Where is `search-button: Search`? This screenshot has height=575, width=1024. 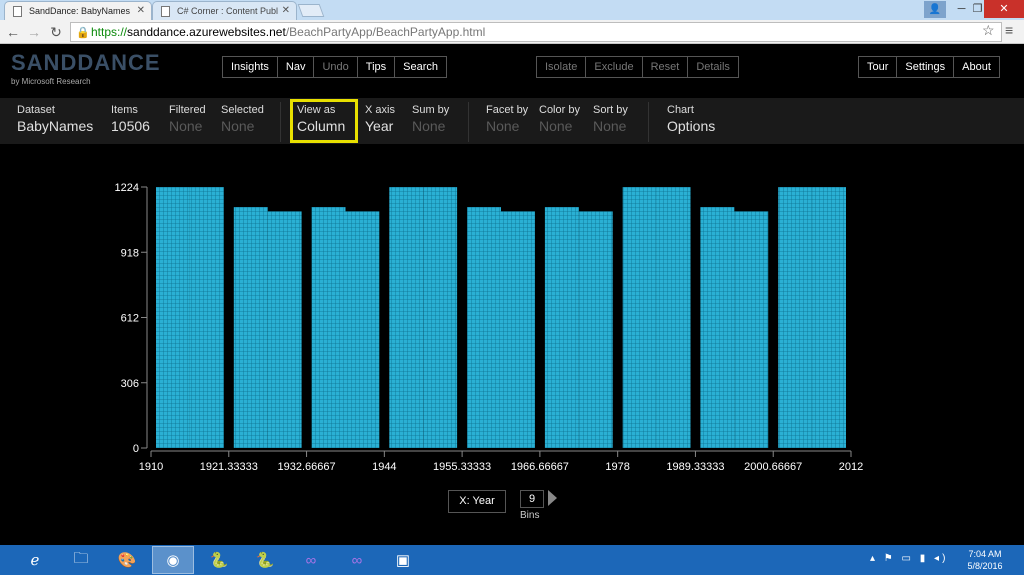
search-button: Search is located at coordinates (421, 67).